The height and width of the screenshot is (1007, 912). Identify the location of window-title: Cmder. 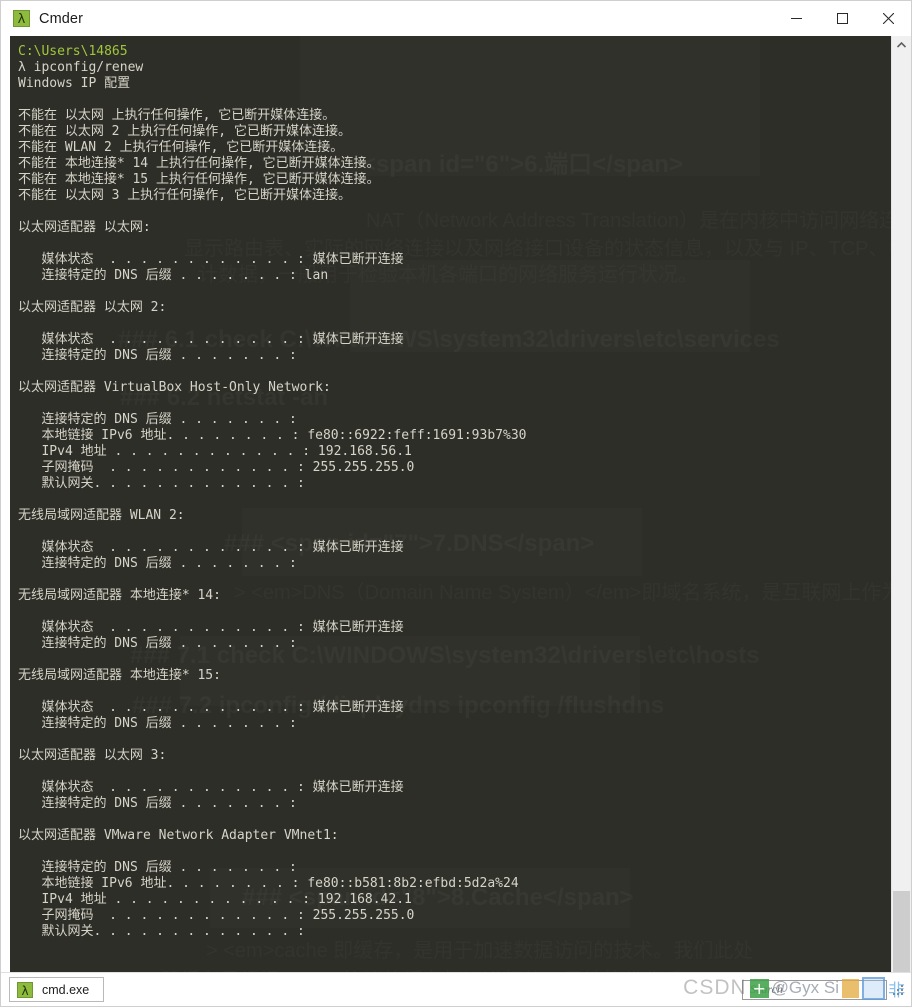
(61, 18).